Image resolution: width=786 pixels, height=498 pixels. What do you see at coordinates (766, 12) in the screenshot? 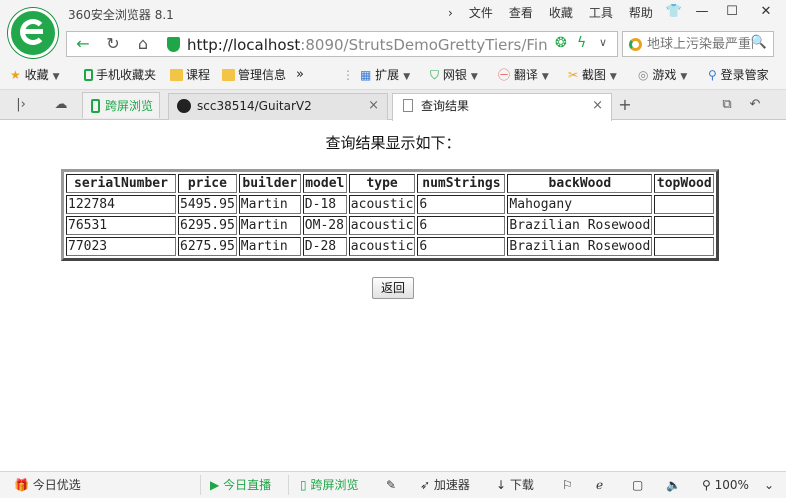
I see `close-window-button: ✕` at bounding box center [766, 12].